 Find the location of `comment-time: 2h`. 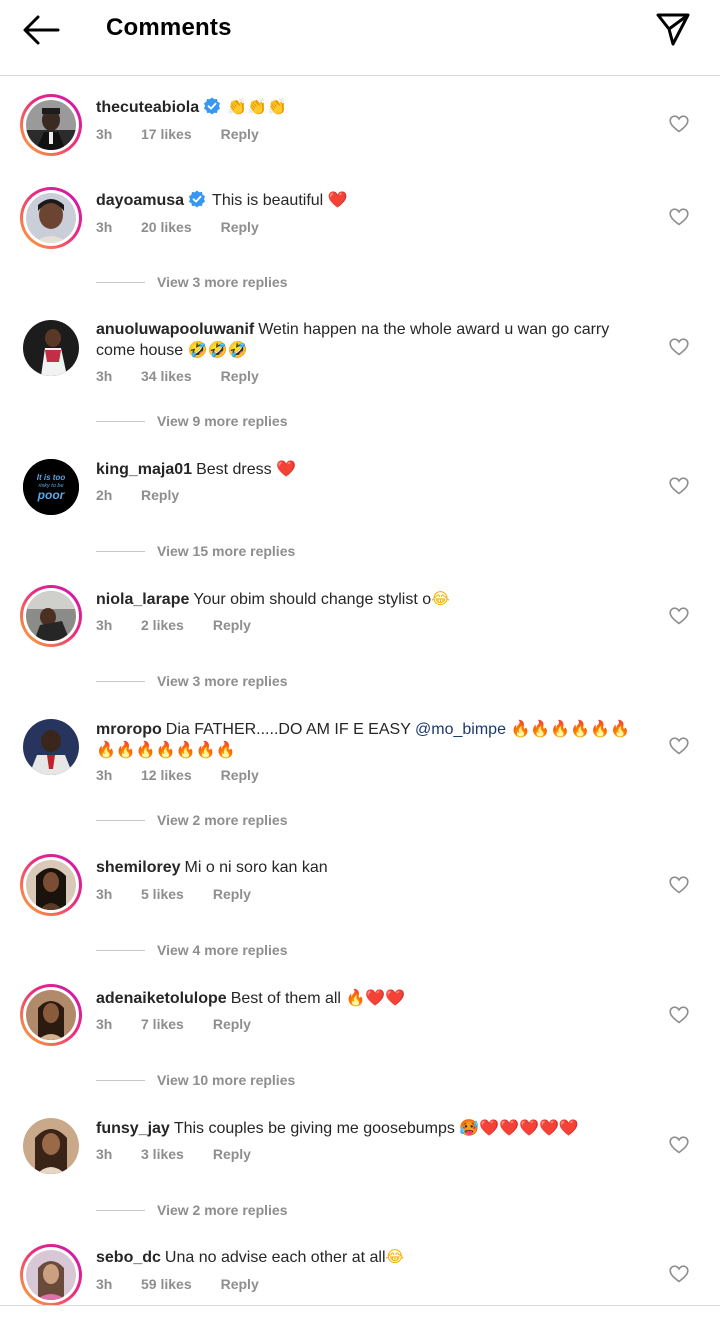

comment-time: 2h is located at coordinates (104, 495).